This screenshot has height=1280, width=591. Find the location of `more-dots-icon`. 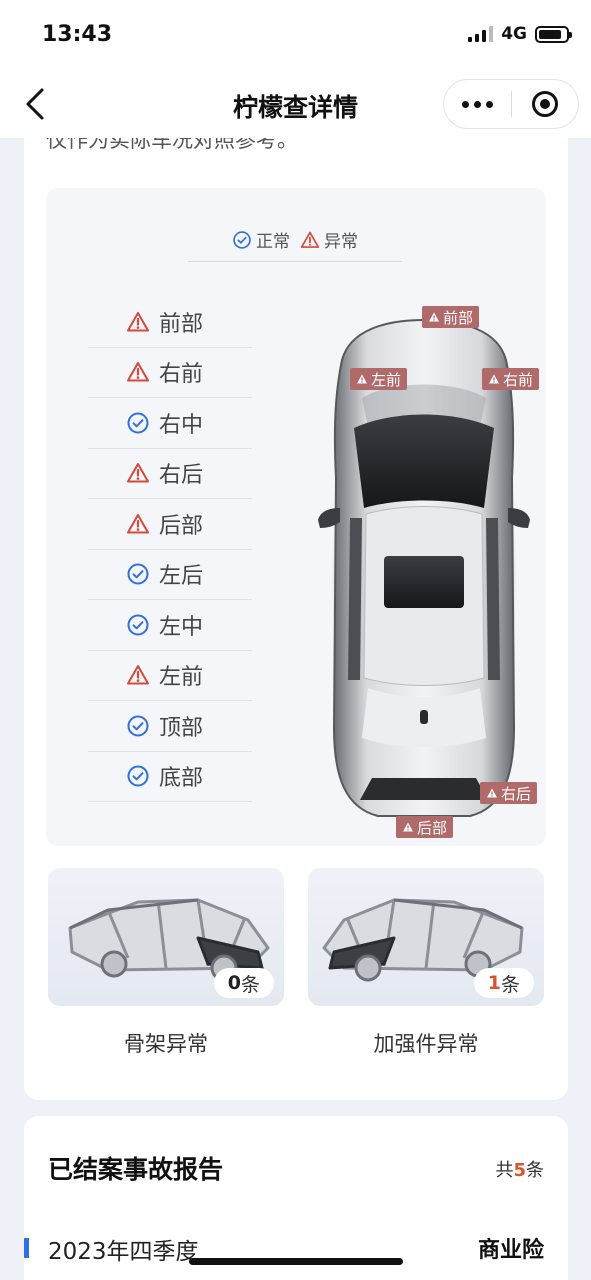

more-dots-icon is located at coordinates (477, 104).